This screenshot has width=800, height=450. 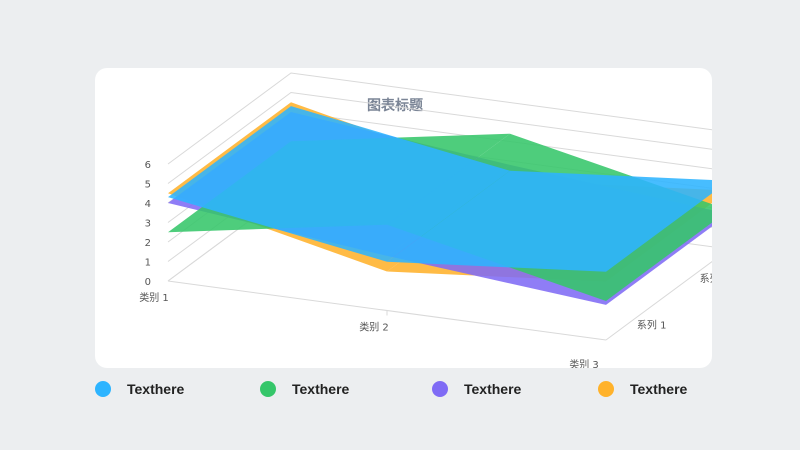 What do you see at coordinates (148, 243) in the screenshot?
I see `y-tick-label: 2` at bounding box center [148, 243].